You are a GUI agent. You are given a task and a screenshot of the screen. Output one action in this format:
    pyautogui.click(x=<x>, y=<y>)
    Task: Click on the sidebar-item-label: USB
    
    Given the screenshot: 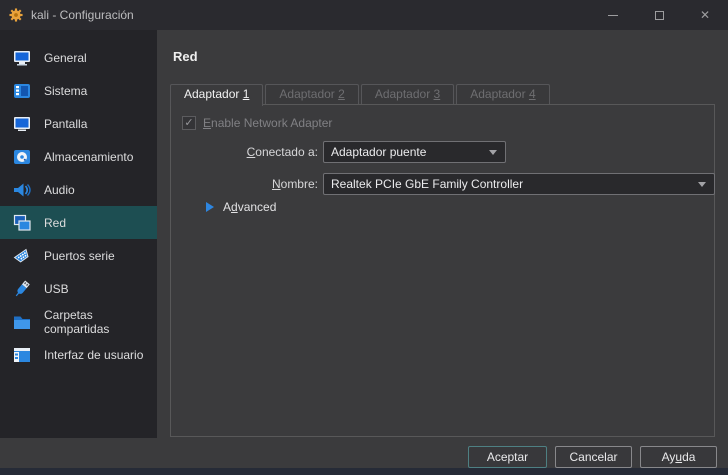 What is the action you would take?
    pyautogui.click(x=56, y=288)
    